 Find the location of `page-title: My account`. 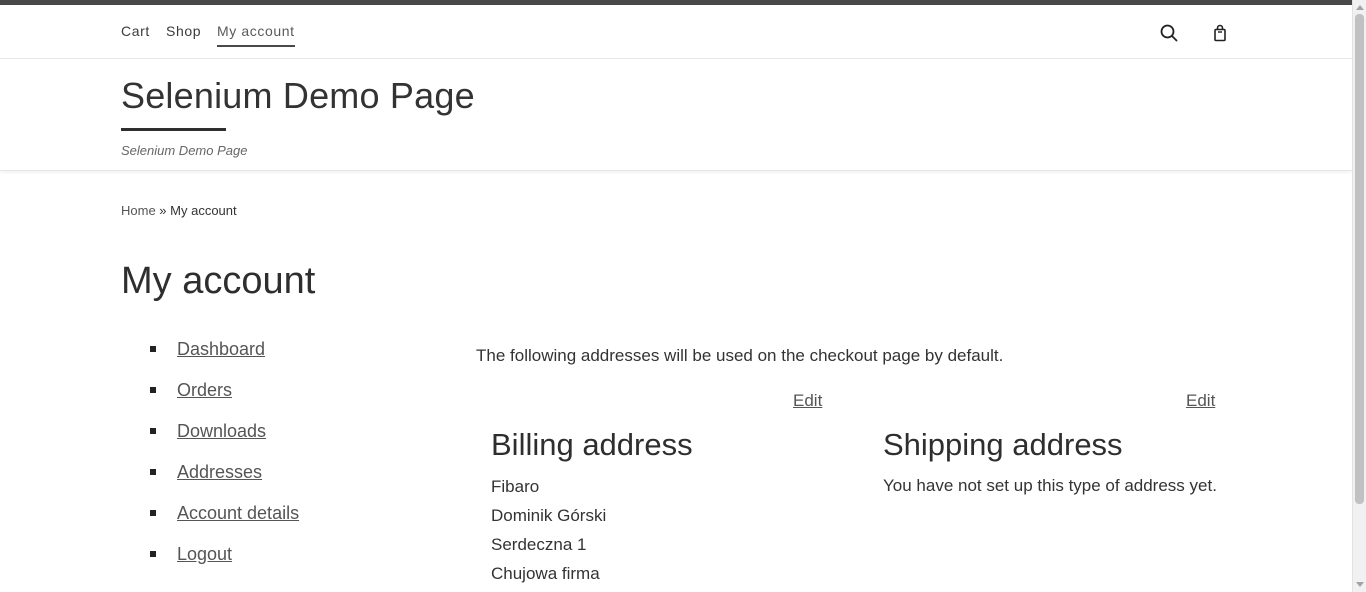

page-title: My account is located at coordinates (218, 281).